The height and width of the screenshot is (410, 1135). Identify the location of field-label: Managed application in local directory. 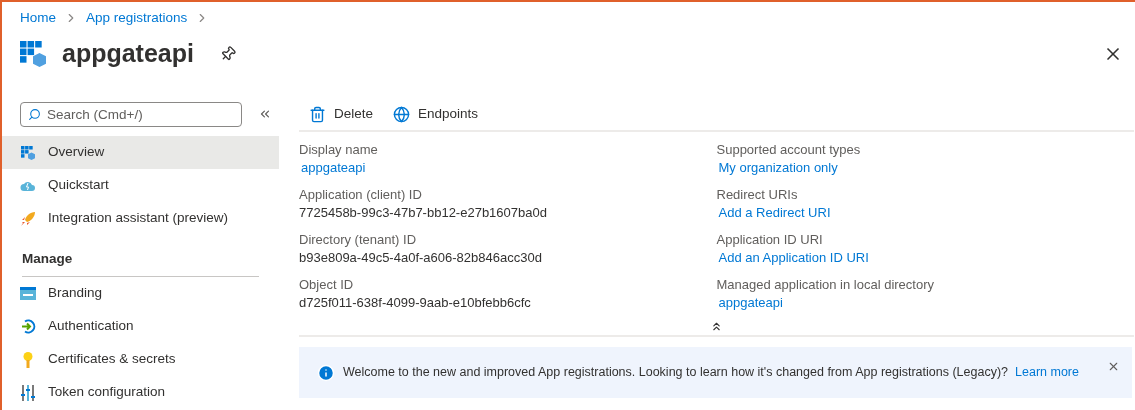
(825, 285).